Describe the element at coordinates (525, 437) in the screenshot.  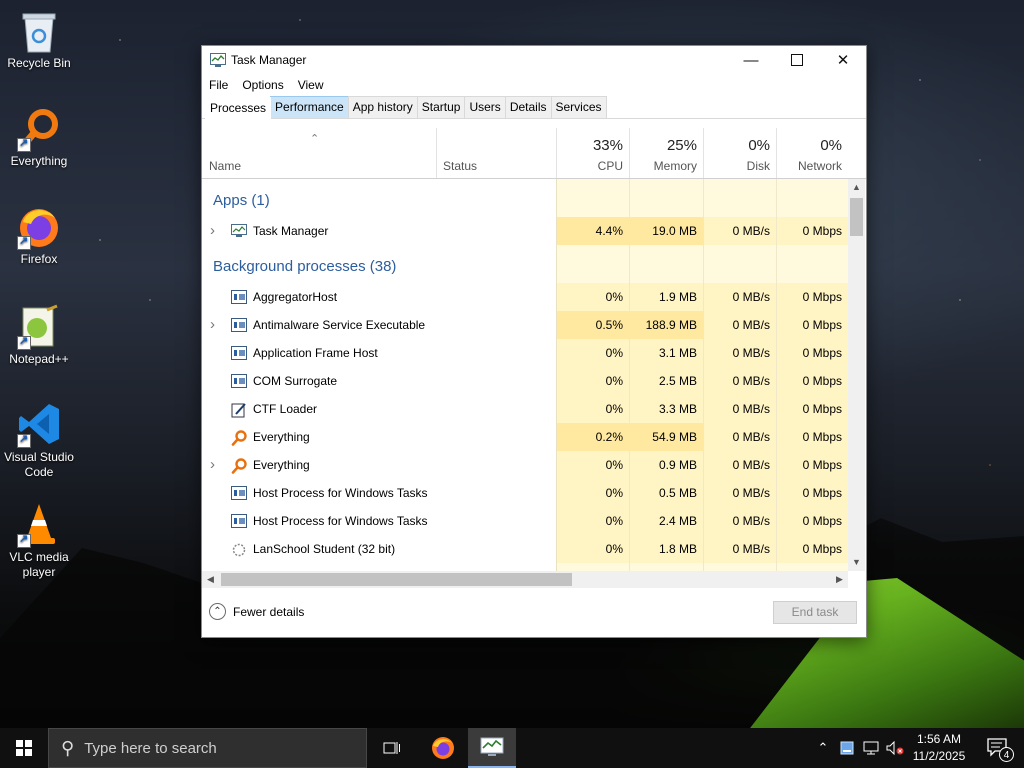
I see `process-row: Everything 0.2% 54.9 MB 0 MB/s 0 Mbps` at that location.